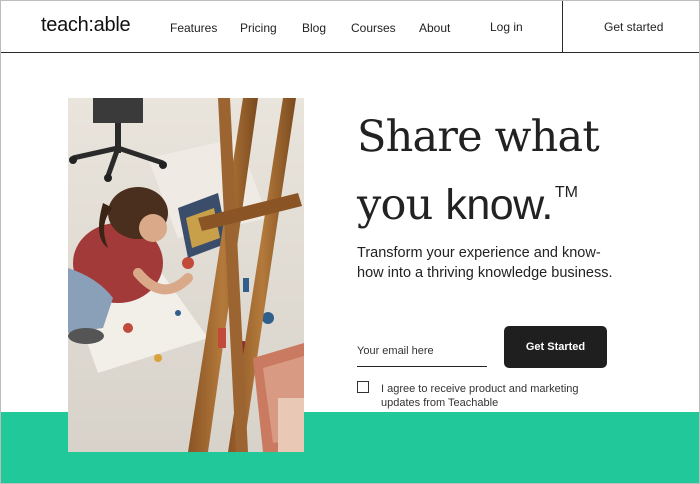  Describe the element at coordinates (314, 28) in the screenshot. I see `nav-blog: Blog` at that location.